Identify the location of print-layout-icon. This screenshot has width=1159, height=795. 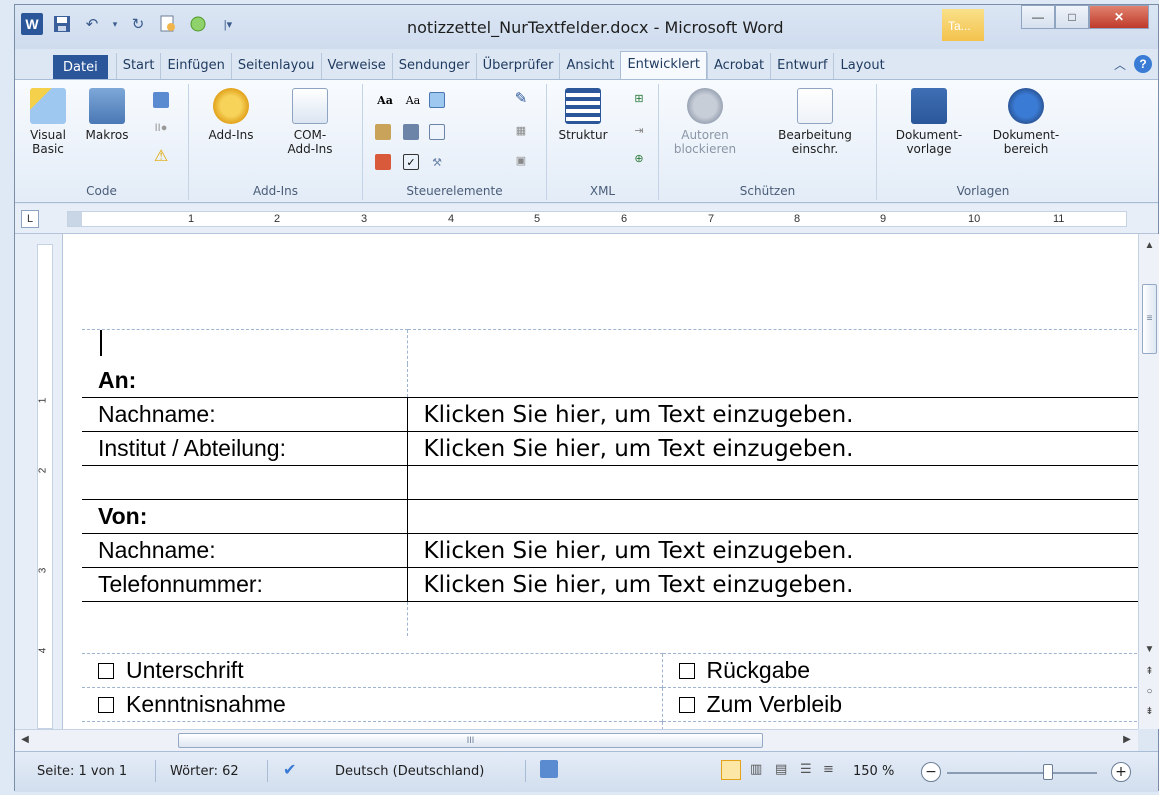
(731, 770).